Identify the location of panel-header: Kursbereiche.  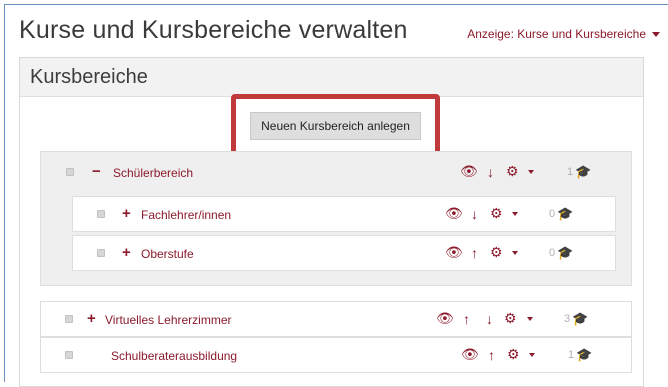
(331, 77).